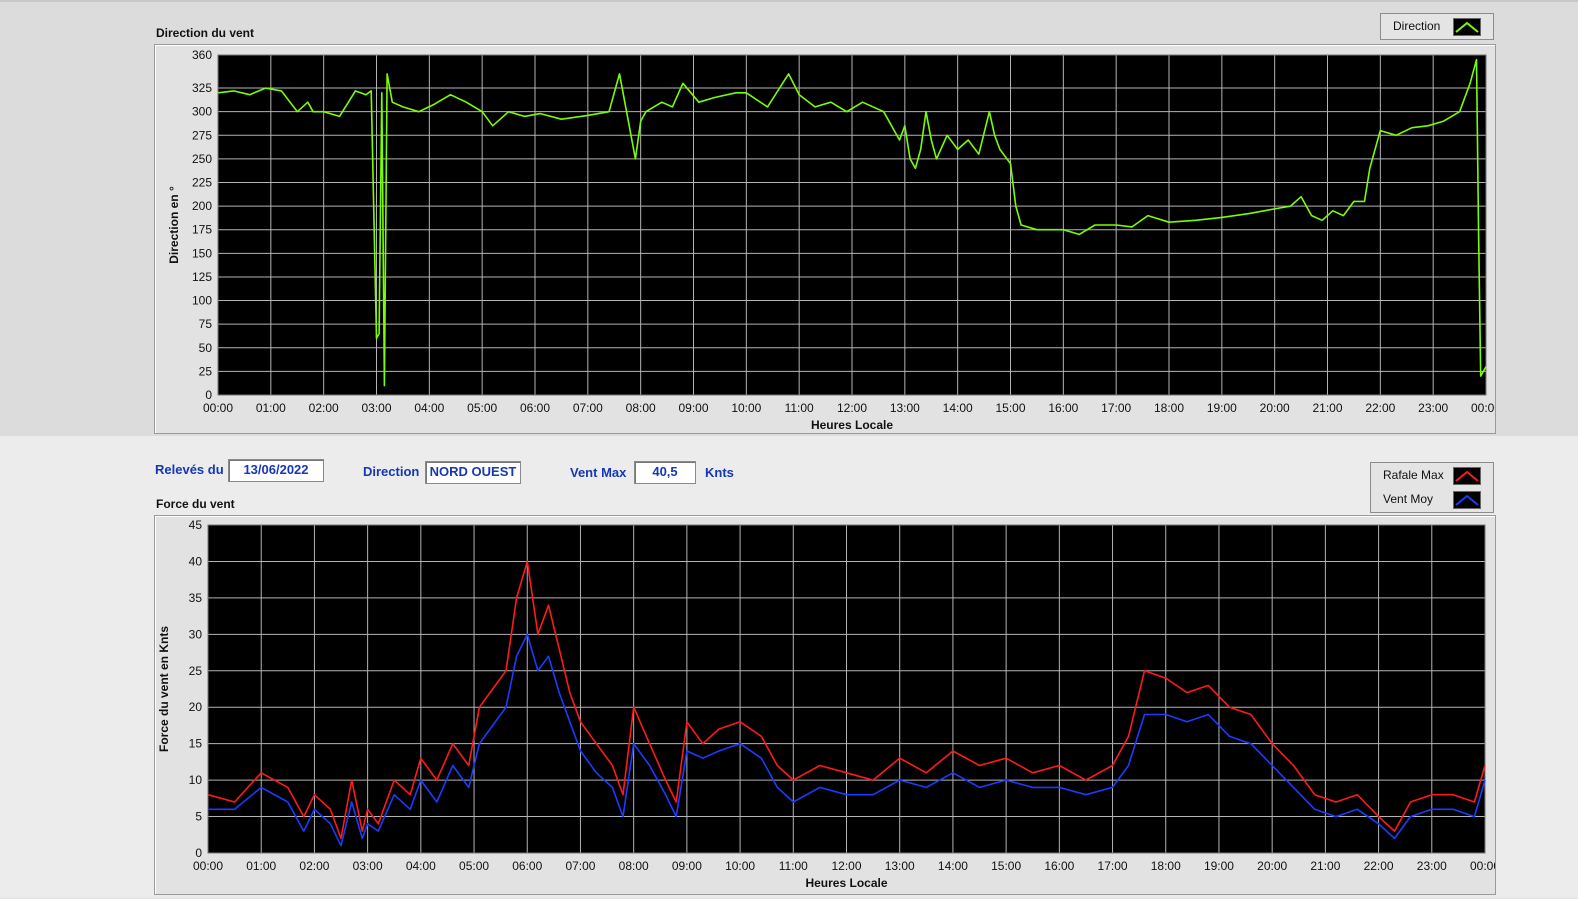  Describe the element at coordinates (206, 348) in the screenshot. I see `y-tick-label: 50` at that location.